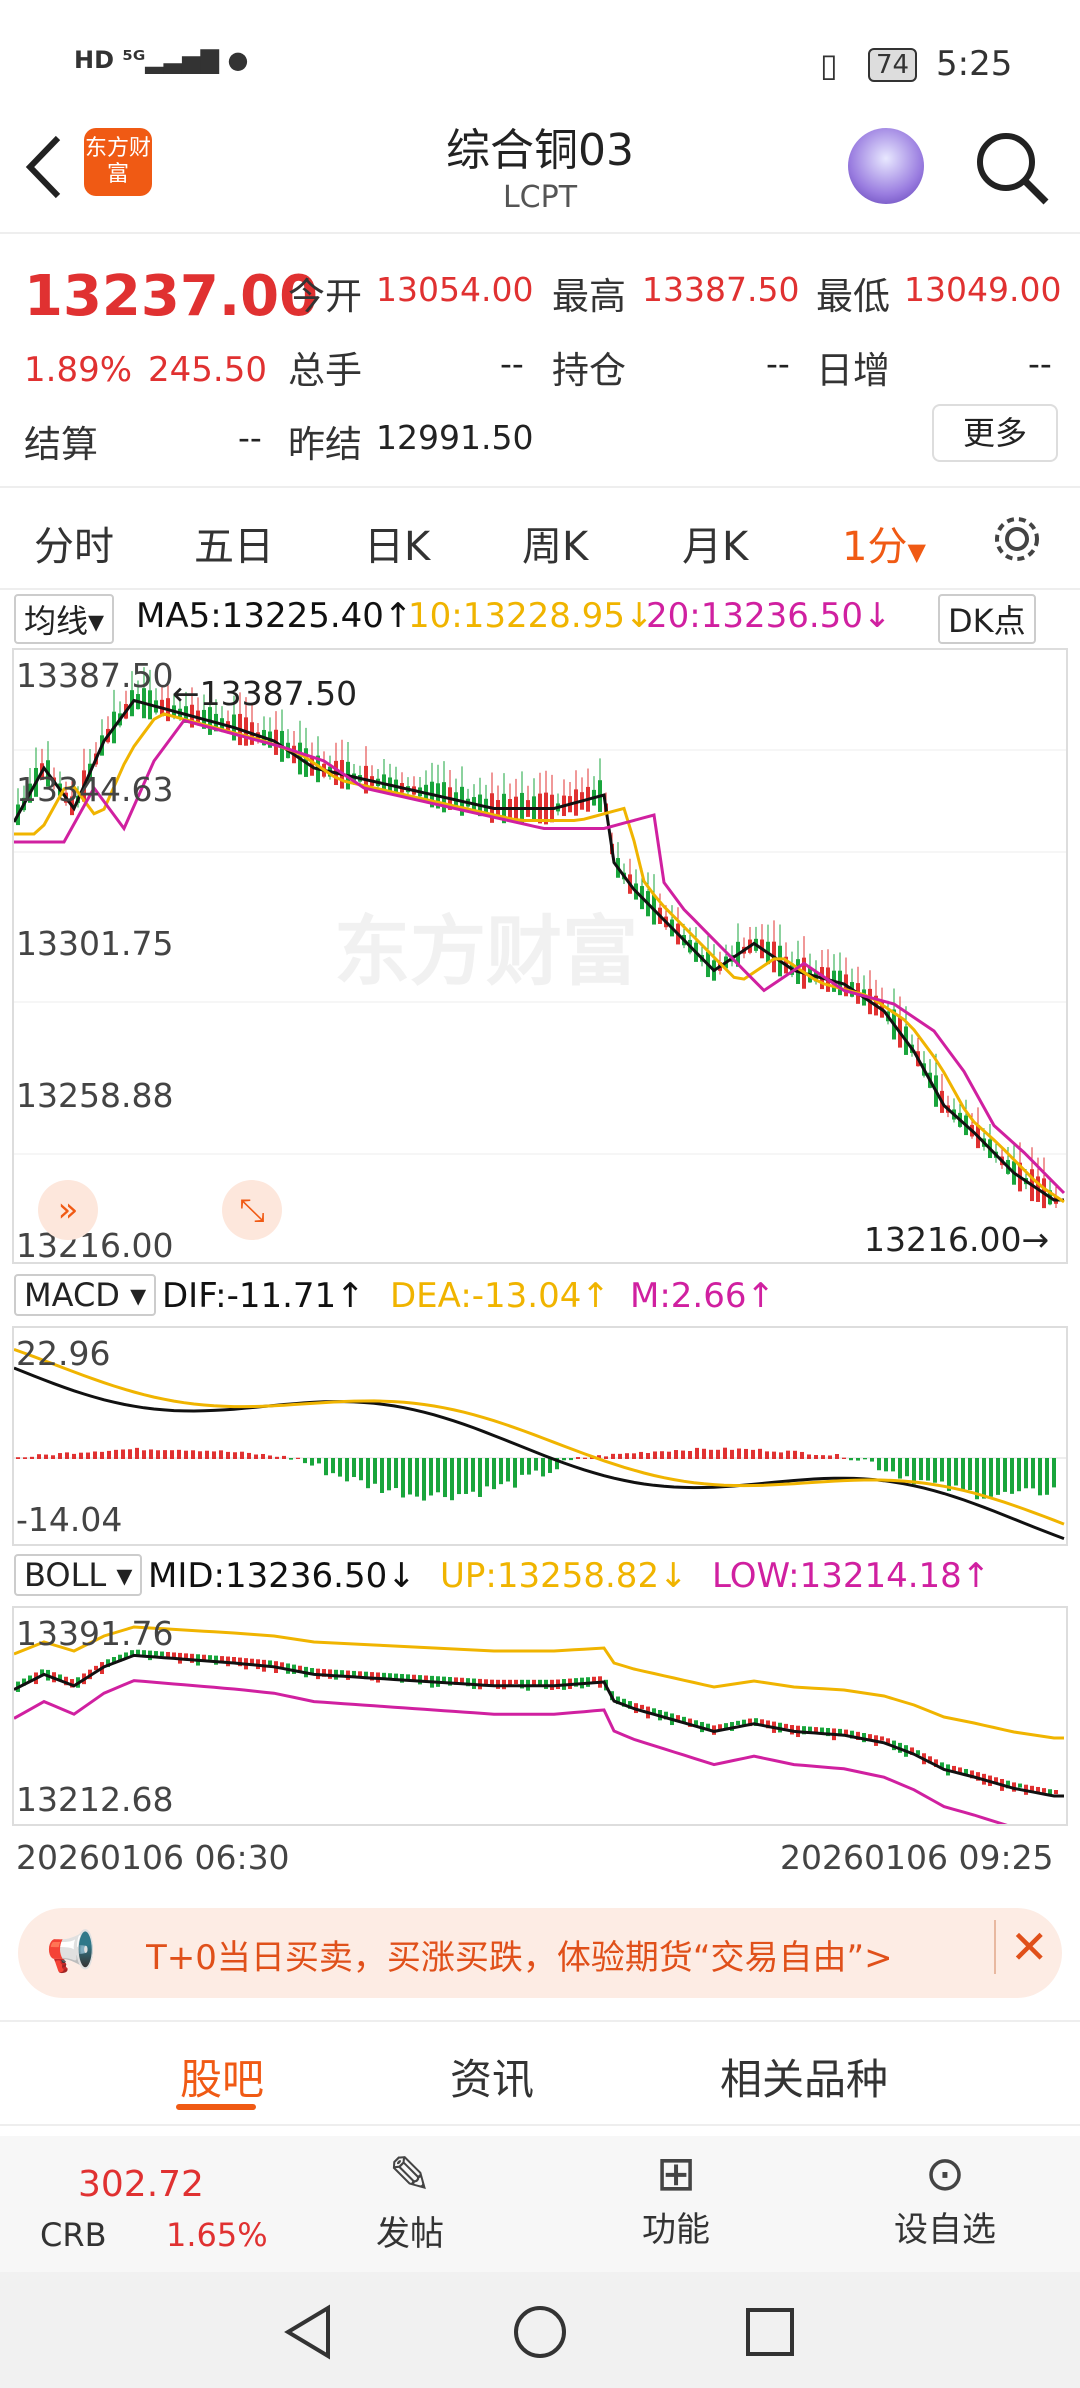 The image size is (1080, 2388). What do you see at coordinates (893, 65) in the screenshot?
I see `battery-icon: 74` at bounding box center [893, 65].